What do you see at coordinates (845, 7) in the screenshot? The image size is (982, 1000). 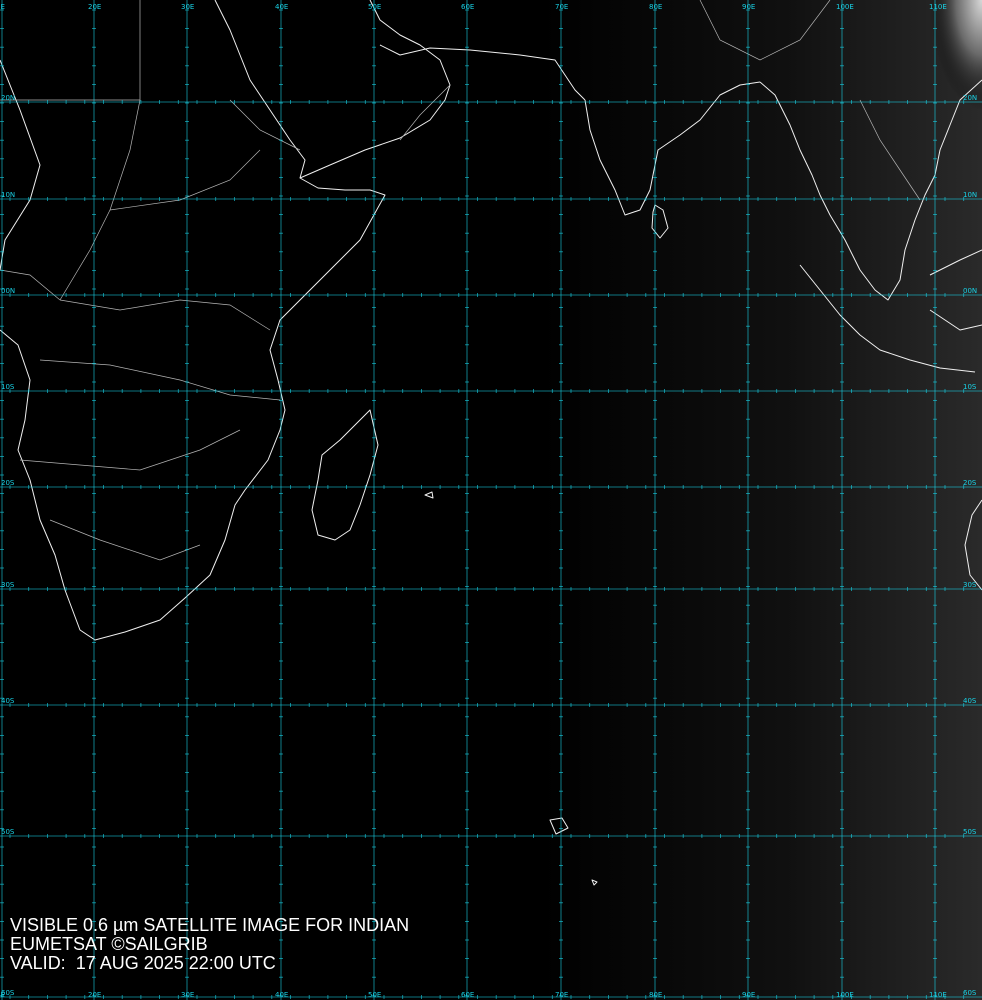 I see `longitude-label-top: 100E` at bounding box center [845, 7].